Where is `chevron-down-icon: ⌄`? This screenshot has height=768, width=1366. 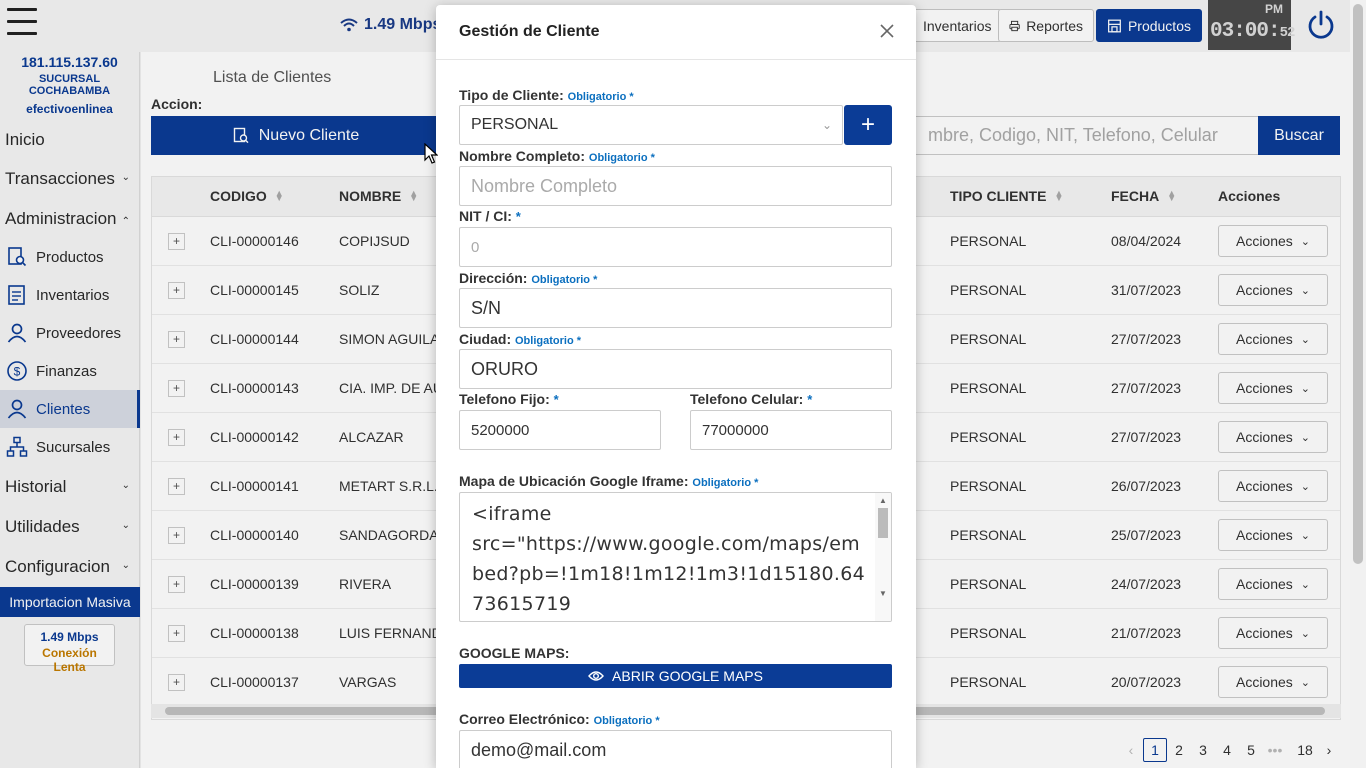
chevron-down-icon: ⌄ is located at coordinates (826, 125).